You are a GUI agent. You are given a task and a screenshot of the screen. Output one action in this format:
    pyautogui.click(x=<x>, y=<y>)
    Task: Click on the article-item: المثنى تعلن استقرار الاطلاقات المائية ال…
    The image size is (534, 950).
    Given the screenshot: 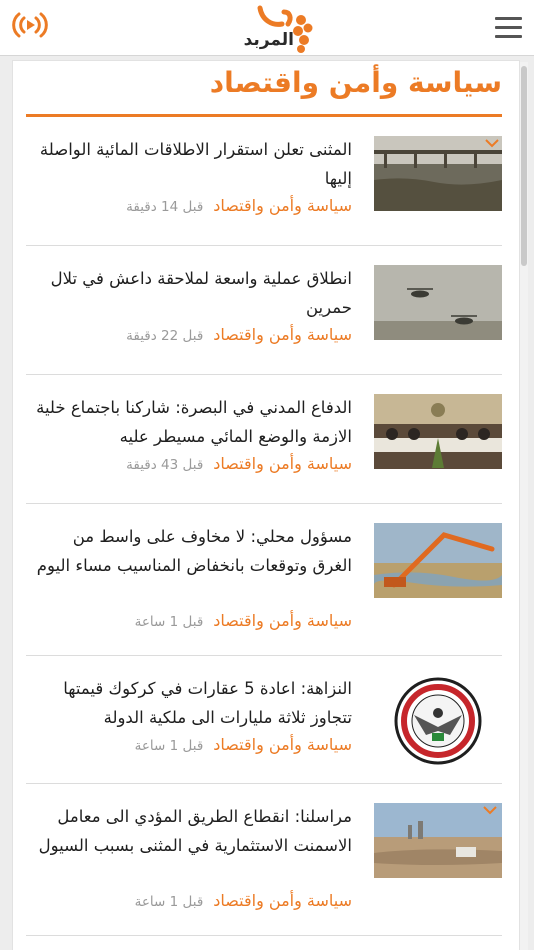 What is the action you would take?
    pyautogui.click(x=264, y=181)
    